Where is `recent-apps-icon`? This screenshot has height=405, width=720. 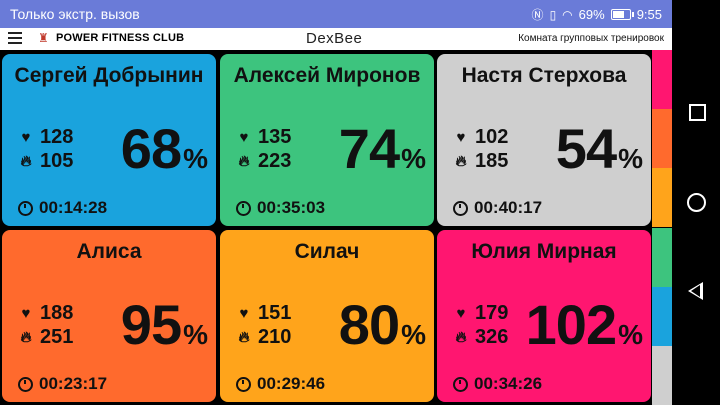
recent-apps-icon is located at coordinates (697, 112).